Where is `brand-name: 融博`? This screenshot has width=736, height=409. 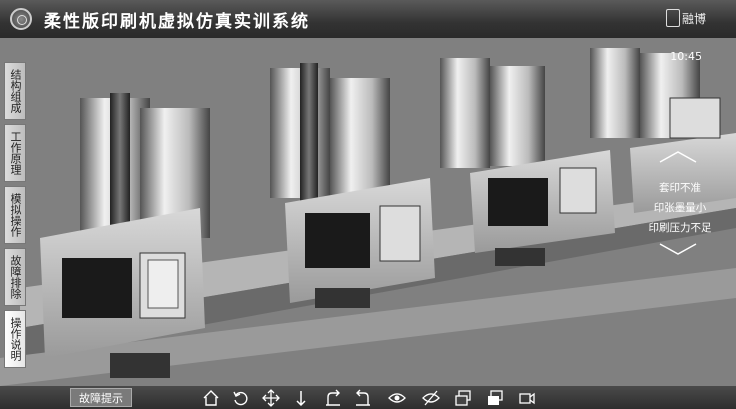
brand-name: 融博 is located at coordinates (693, 18).